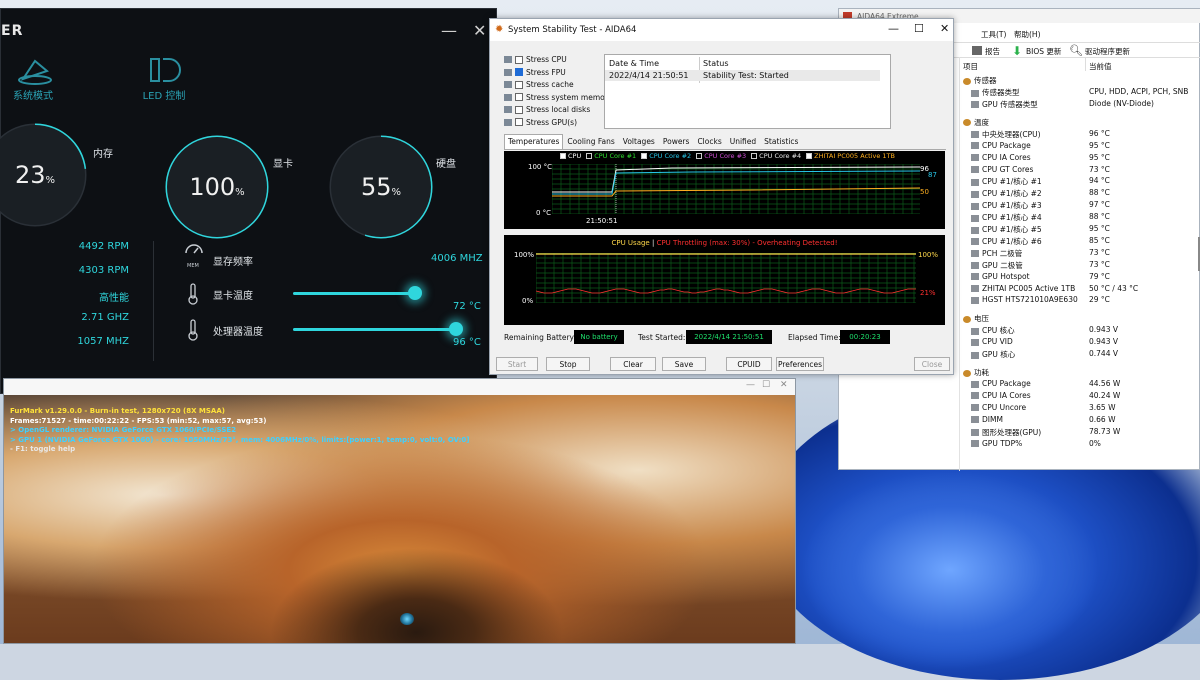 Image resolution: width=1200 pixels, height=680 pixels. I want to click on gpu-temp-label: 显卡温度, so click(233, 296).